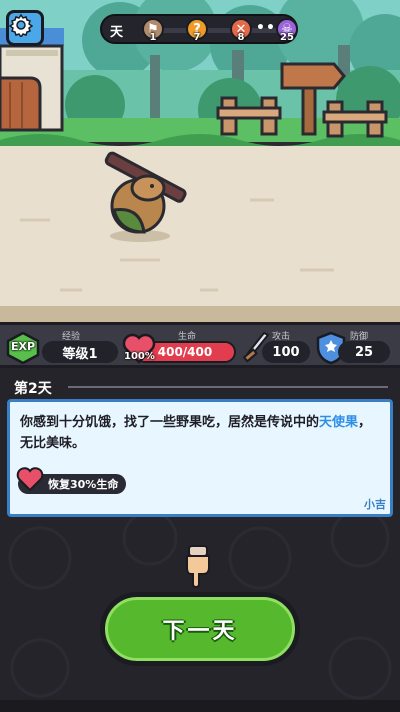 Image resolution: width=400 pixels, height=712 pixels. I want to click on stage-number: 8, so click(241, 37).